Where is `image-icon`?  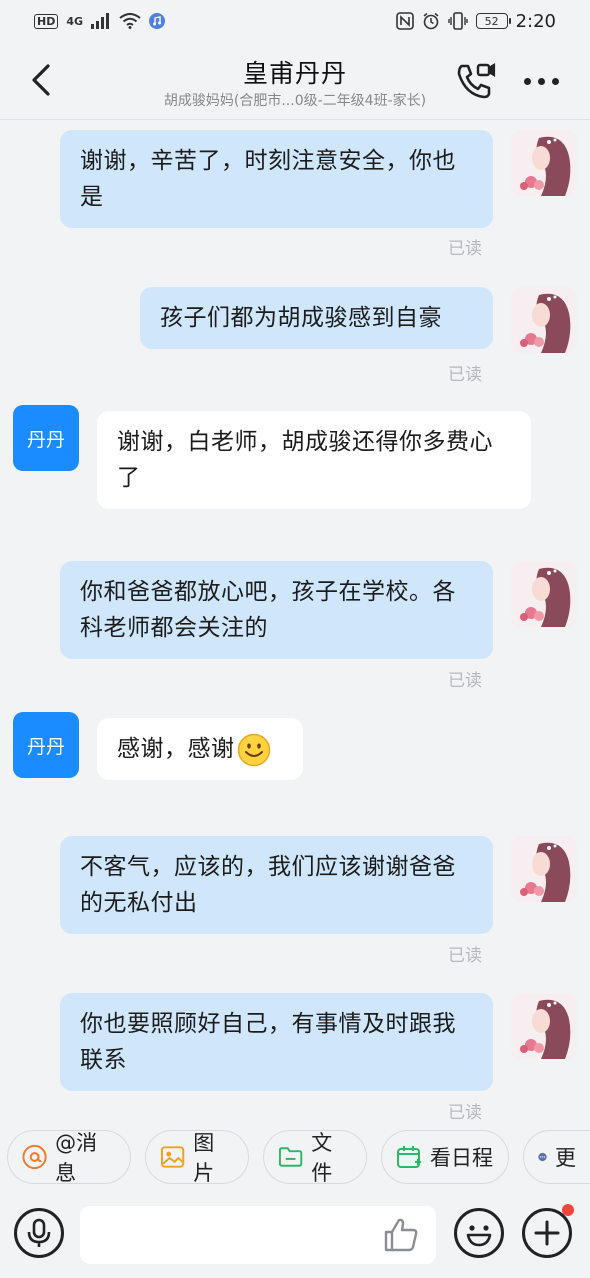
image-icon is located at coordinates (172, 1157).